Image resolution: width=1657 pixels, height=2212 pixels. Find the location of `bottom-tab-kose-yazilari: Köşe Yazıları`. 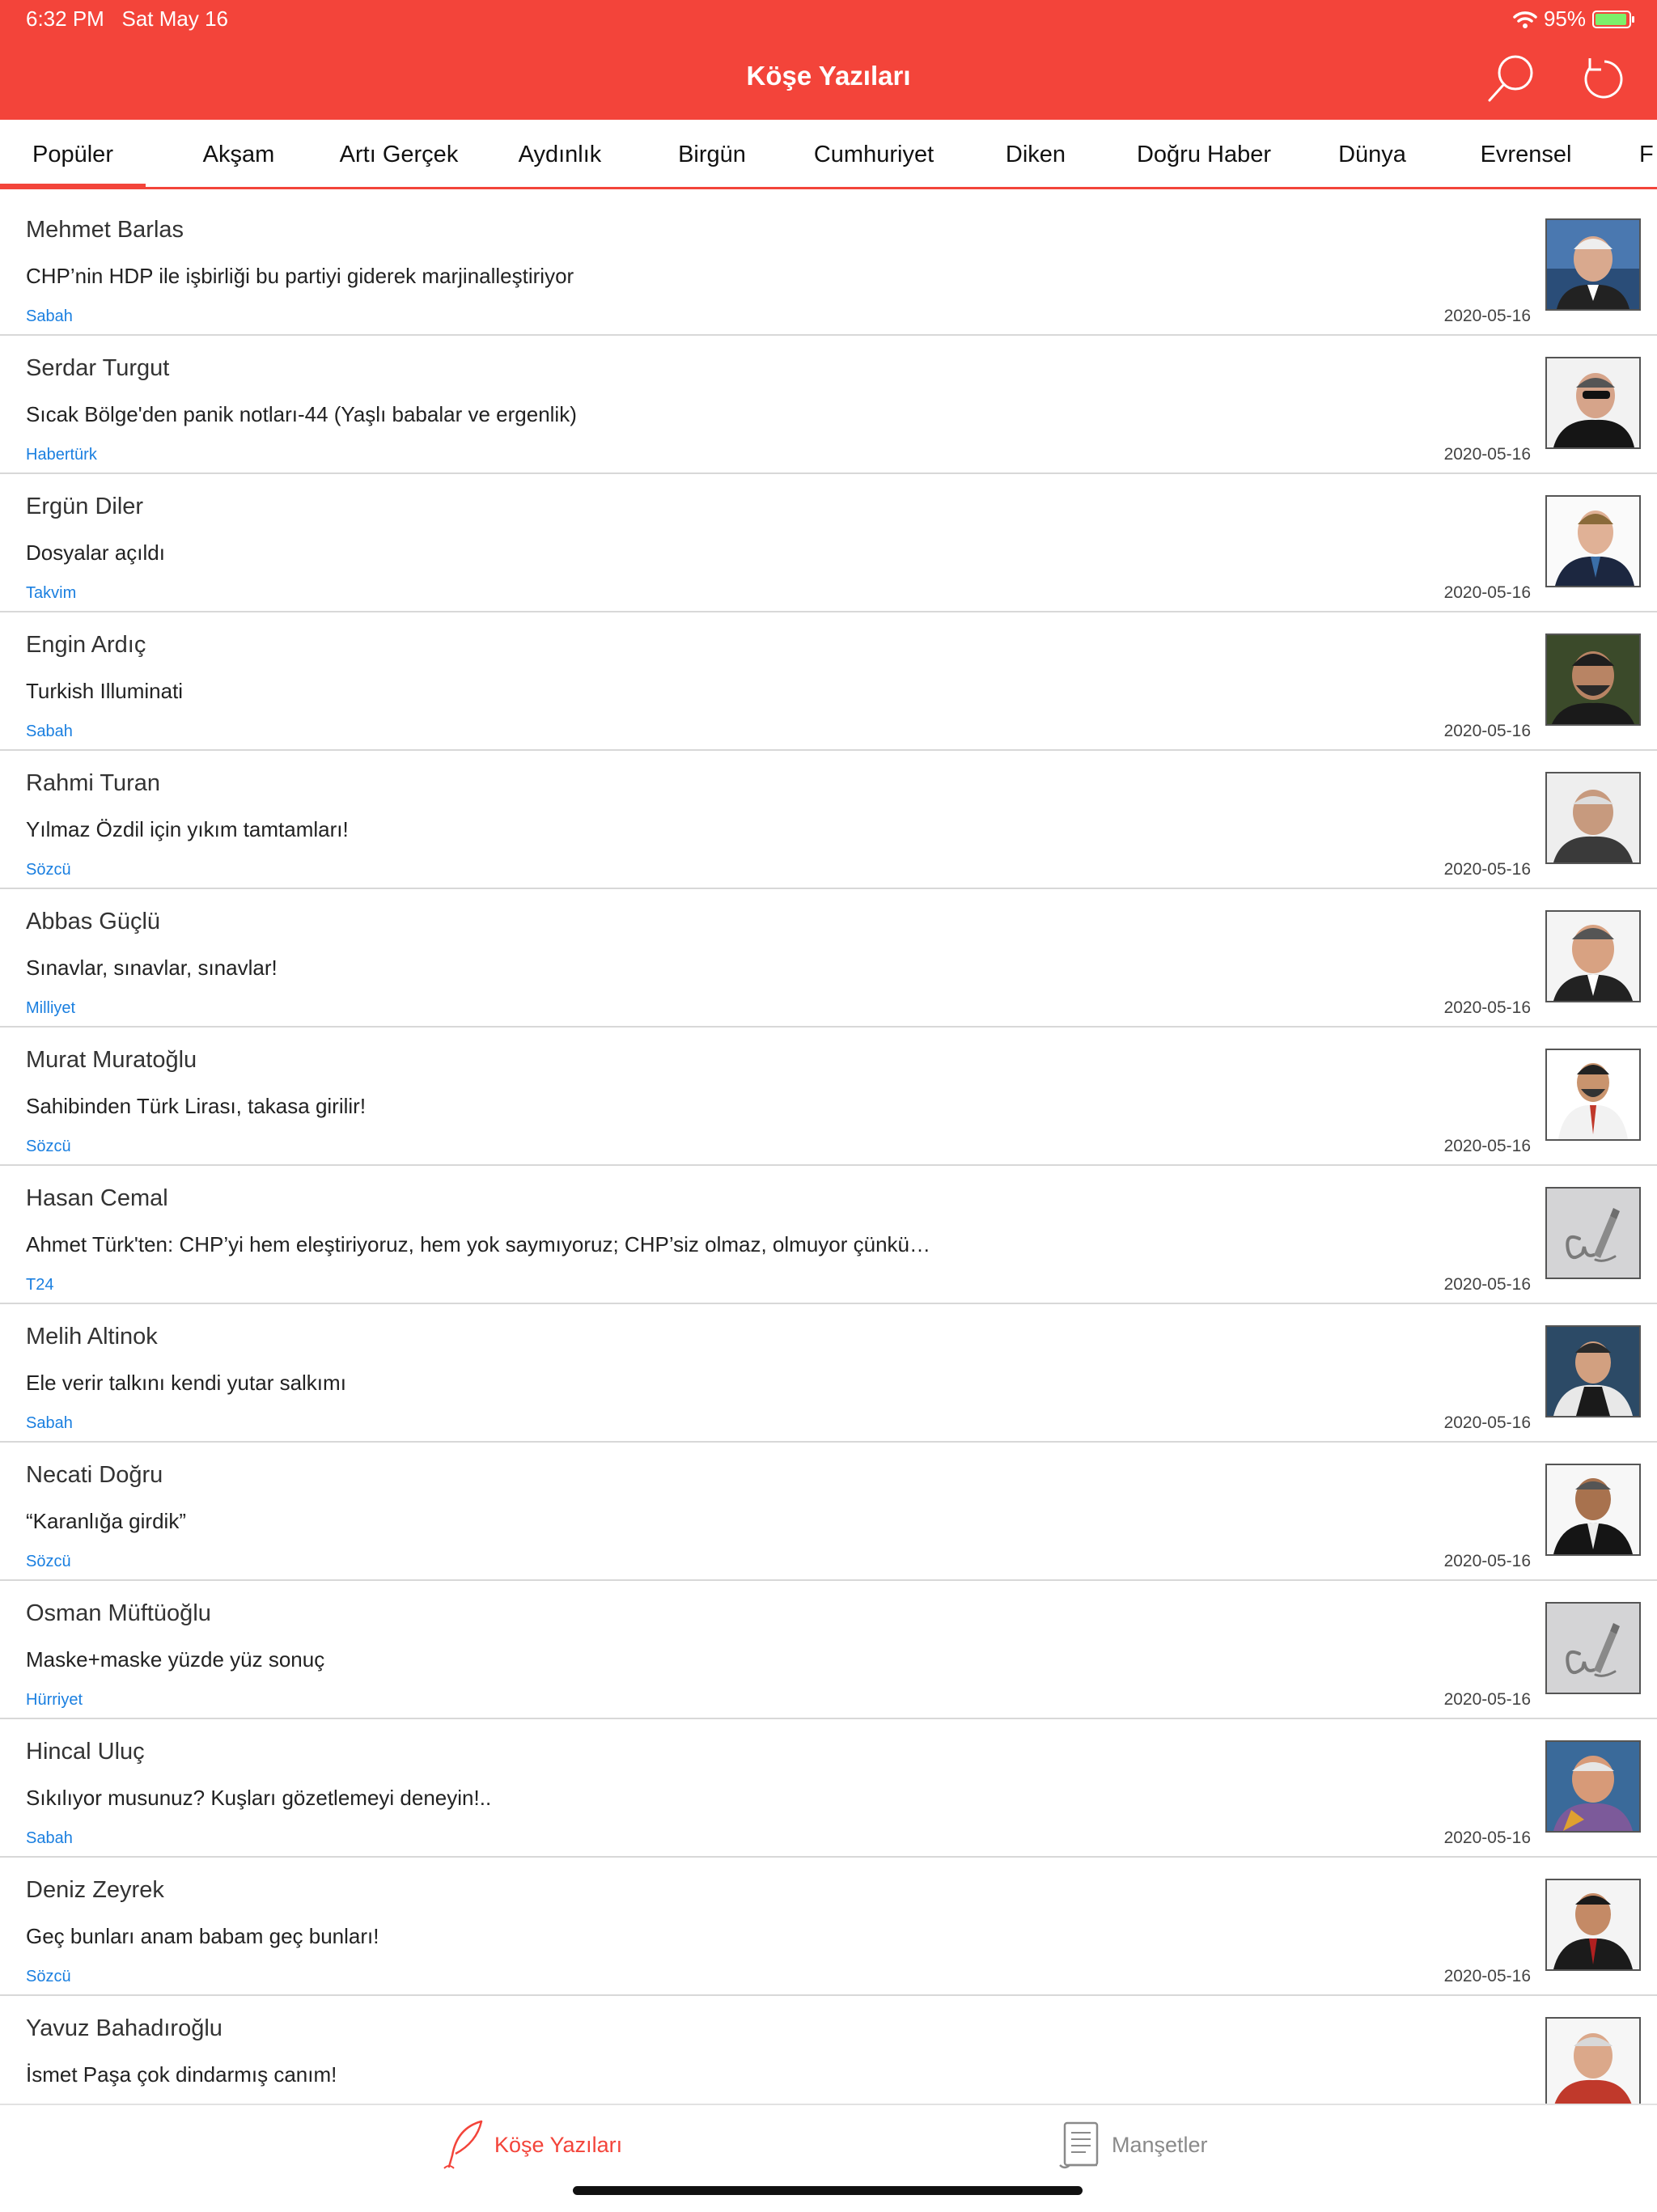

bottom-tab-kose-yazilari: Köşe Yazıları is located at coordinates (531, 2145).